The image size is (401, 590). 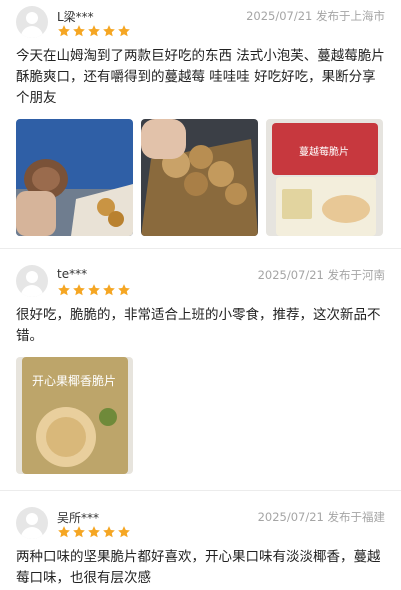 What do you see at coordinates (315, 16) in the screenshot?
I see `review-meta: 2025/07/21 发布于上海市` at bounding box center [315, 16].